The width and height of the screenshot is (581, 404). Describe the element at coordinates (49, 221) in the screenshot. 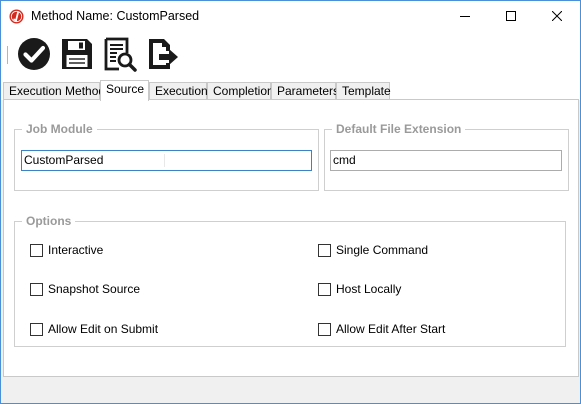

I see `options-title: Options` at that location.